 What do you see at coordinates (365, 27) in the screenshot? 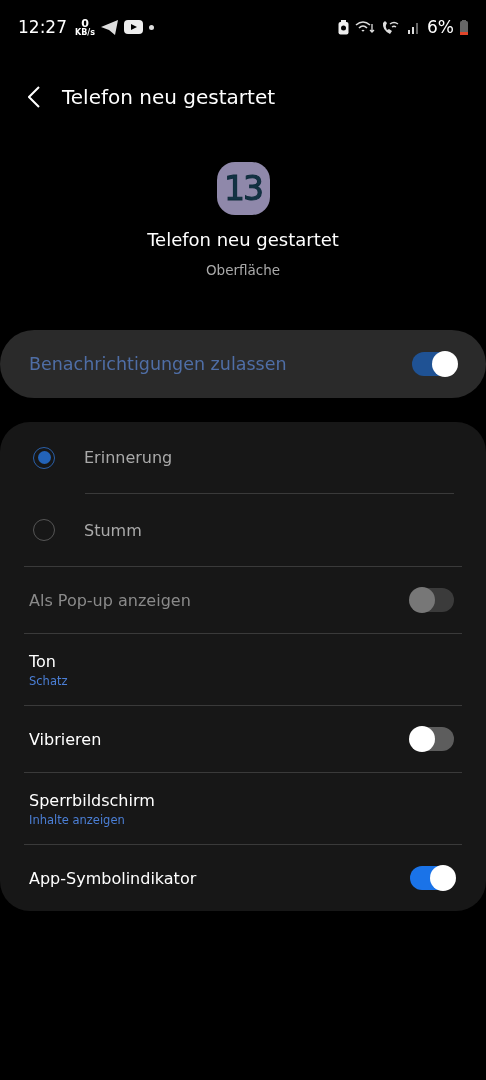
I see `wifi-icon` at bounding box center [365, 27].